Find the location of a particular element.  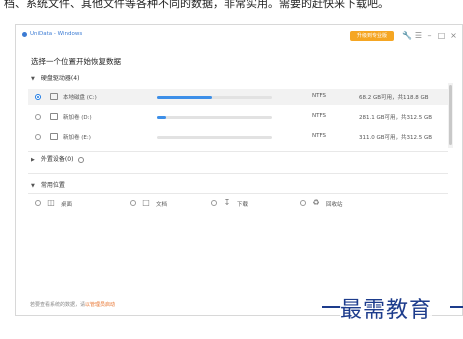

drive-row-d: 新加卷 (D:) NTFS 281.1 GB可用，共312.5 GB is located at coordinates (238, 117).